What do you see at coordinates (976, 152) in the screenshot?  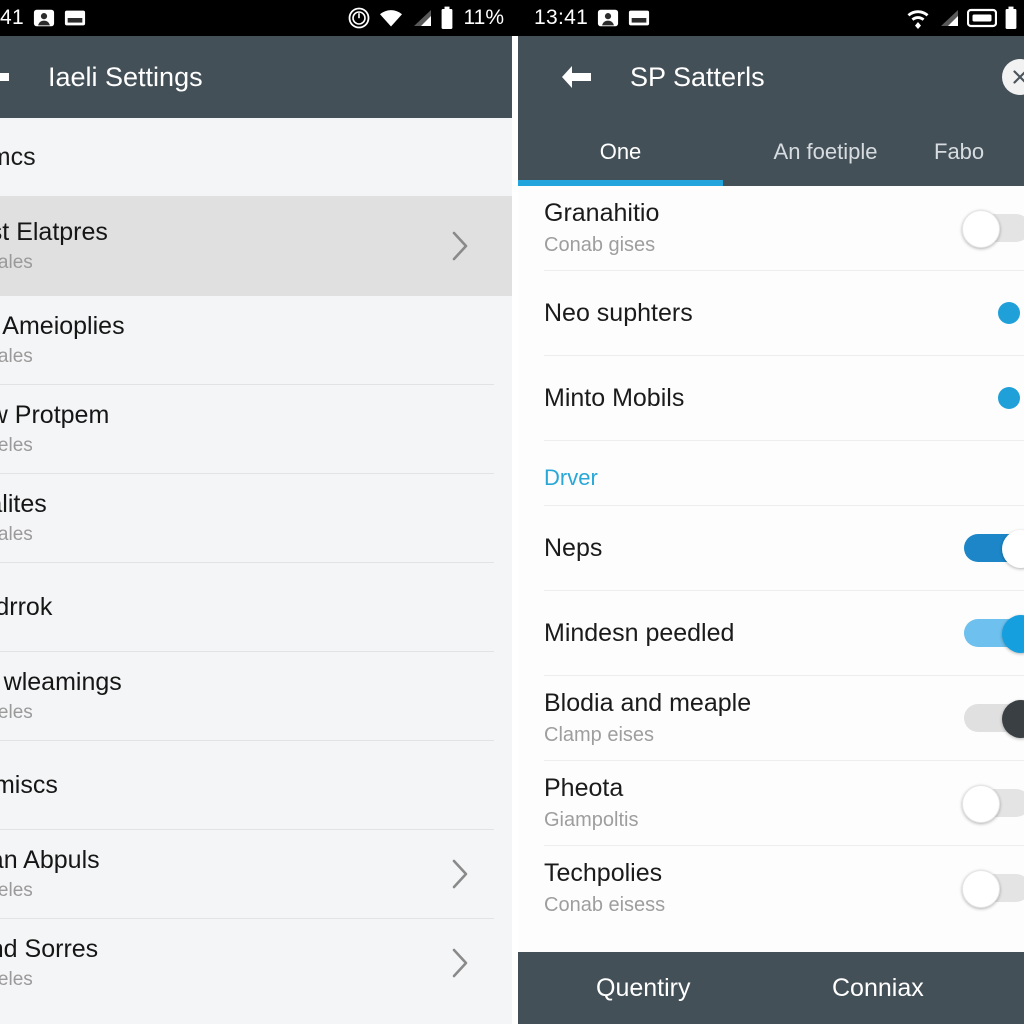 I see `tab-fabo: Fabo` at bounding box center [976, 152].